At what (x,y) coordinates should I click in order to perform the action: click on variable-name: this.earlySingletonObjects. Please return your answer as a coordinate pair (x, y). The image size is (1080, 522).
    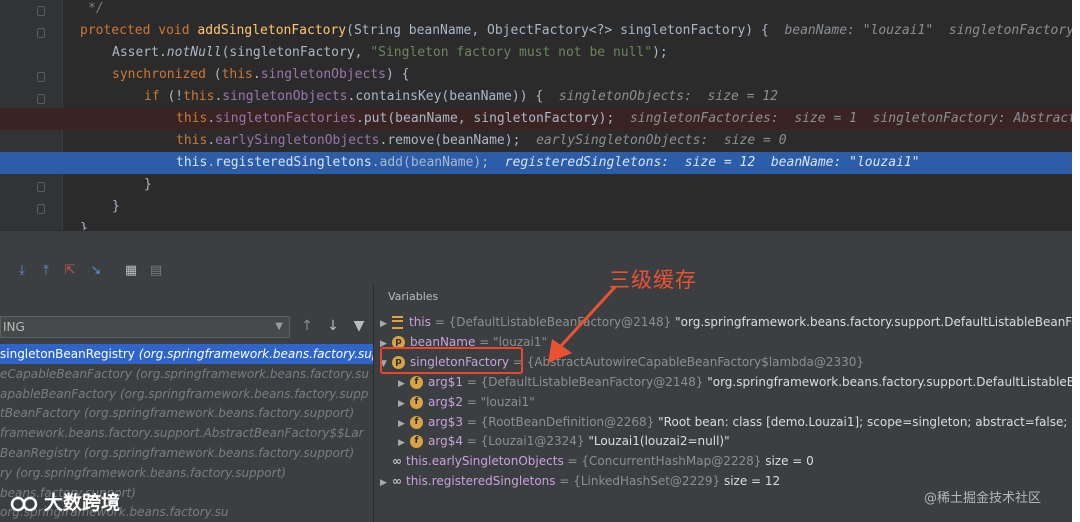
    Looking at the image, I should click on (485, 461).